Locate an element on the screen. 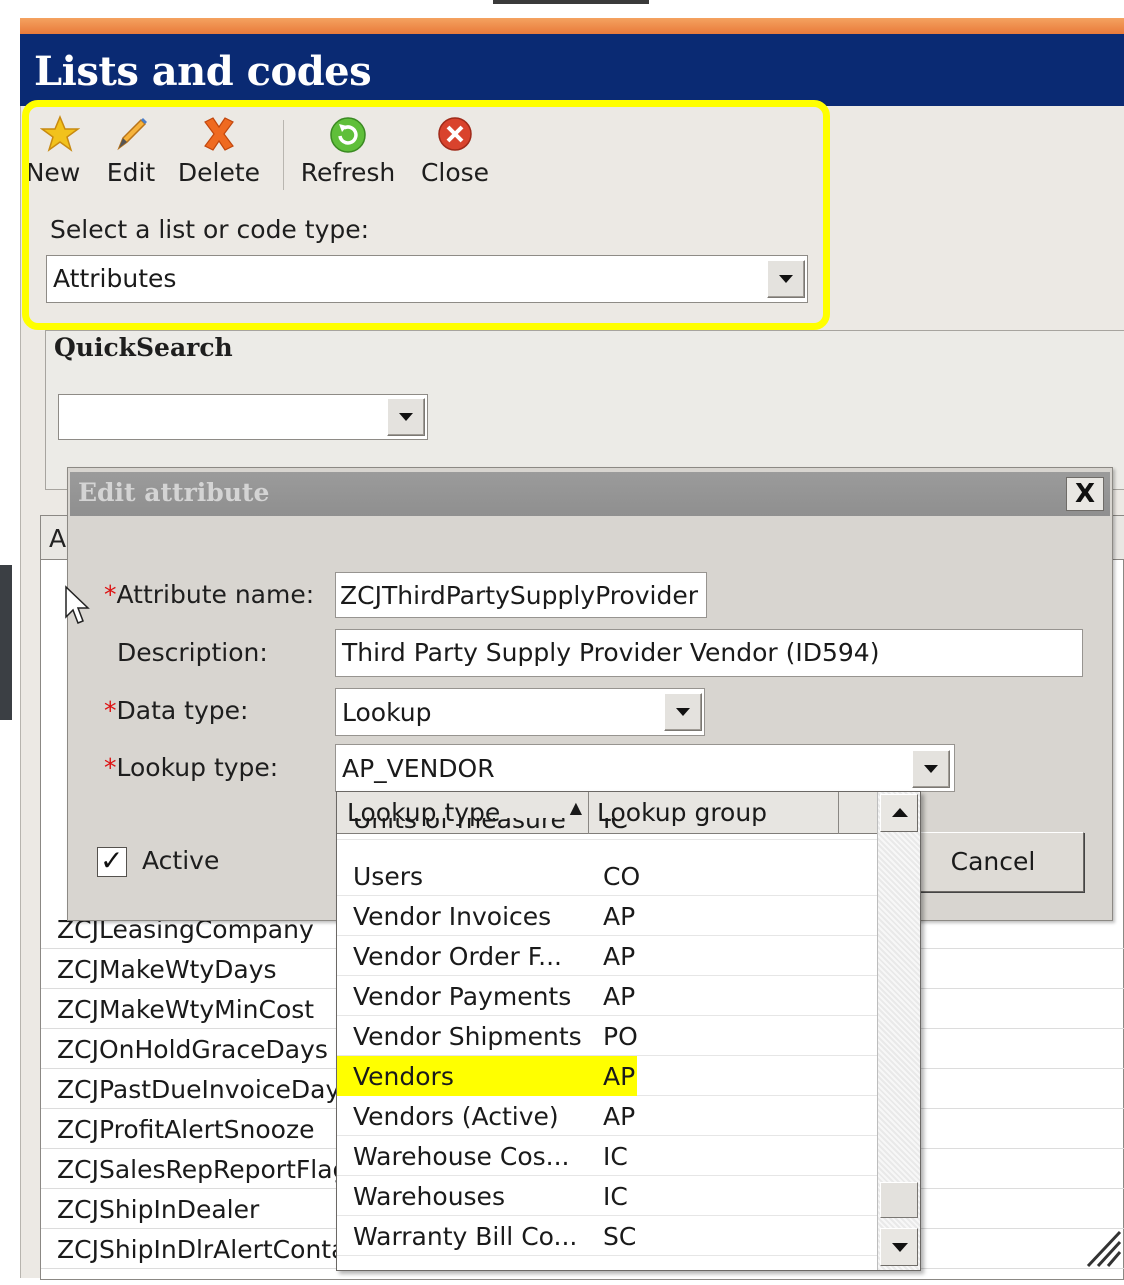 The height and width of the screenshot is (1285, 1124). list-item: Warranty Bill Co... SC is located at coordinates (607, 1236).